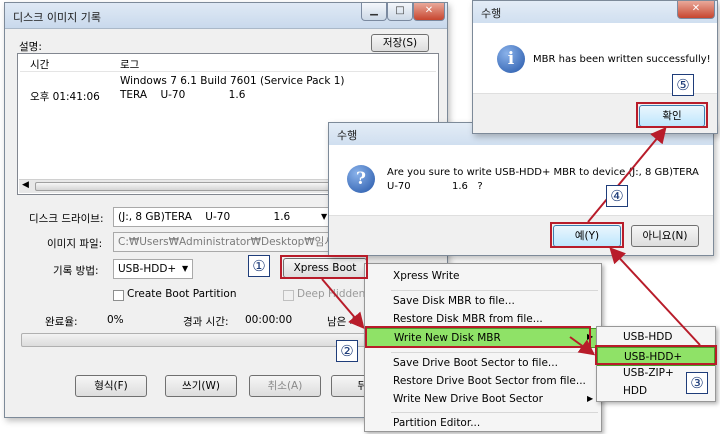 The height and width of the screenshot is (434, 720). I want to click on step-marker-4: ④, so click(617, 196).